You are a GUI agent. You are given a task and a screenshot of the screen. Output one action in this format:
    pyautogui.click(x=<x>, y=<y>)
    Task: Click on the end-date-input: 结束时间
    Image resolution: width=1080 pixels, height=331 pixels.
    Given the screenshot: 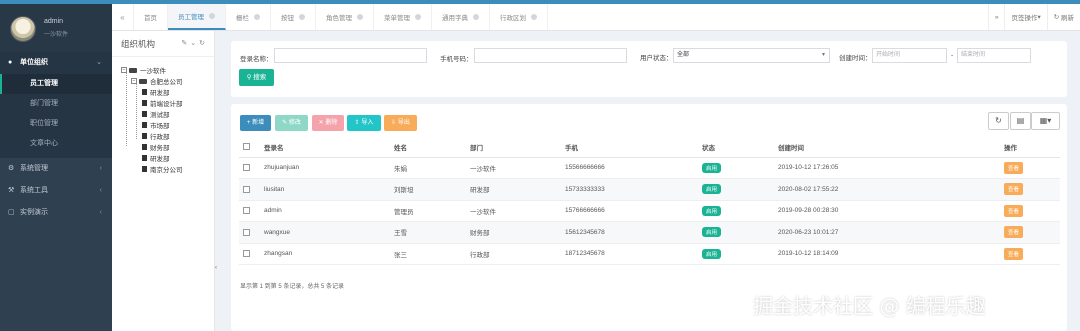 What is the action you would take?
    pyautogui.click(x=994, y=55)
    